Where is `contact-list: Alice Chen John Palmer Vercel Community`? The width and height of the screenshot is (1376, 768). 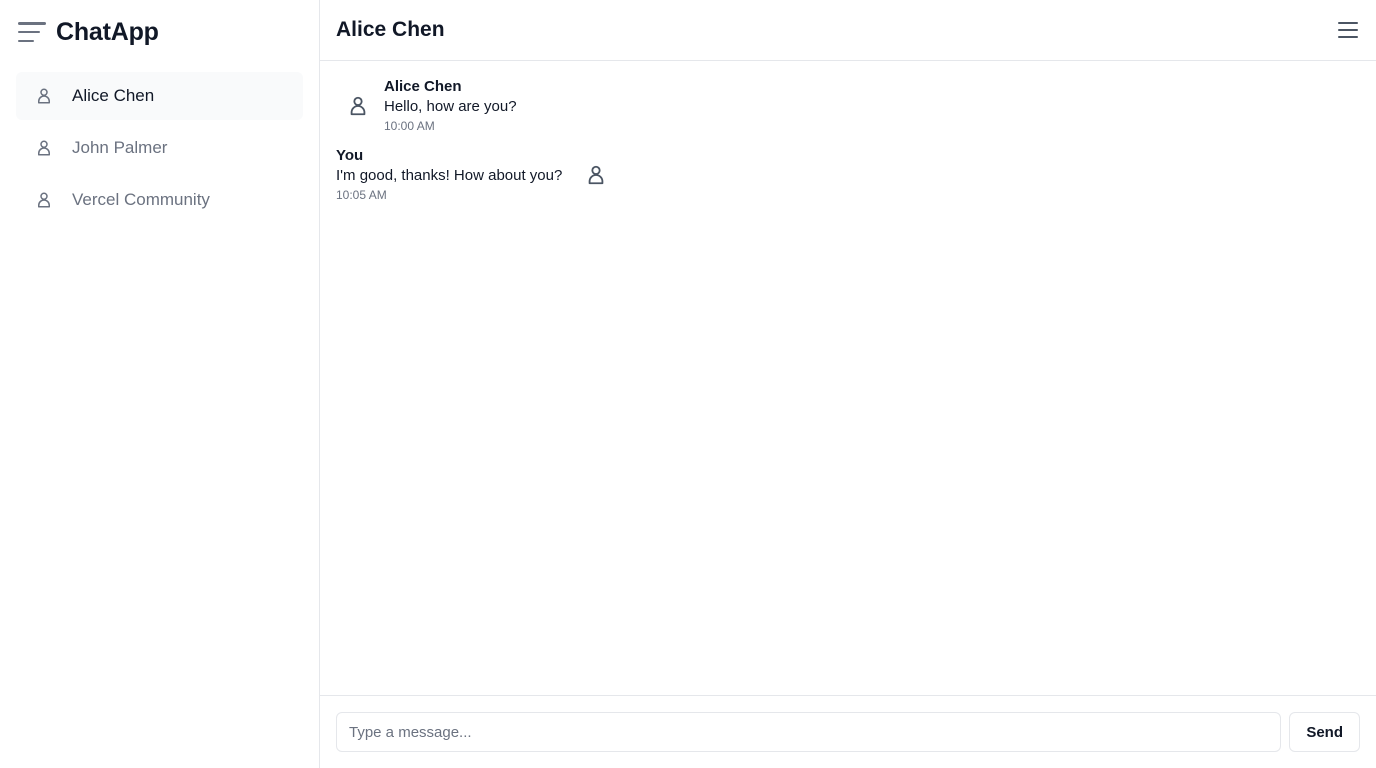
contact-list: Alice Chen John Palmer Vercel Community is located at coordinates (159, 148).